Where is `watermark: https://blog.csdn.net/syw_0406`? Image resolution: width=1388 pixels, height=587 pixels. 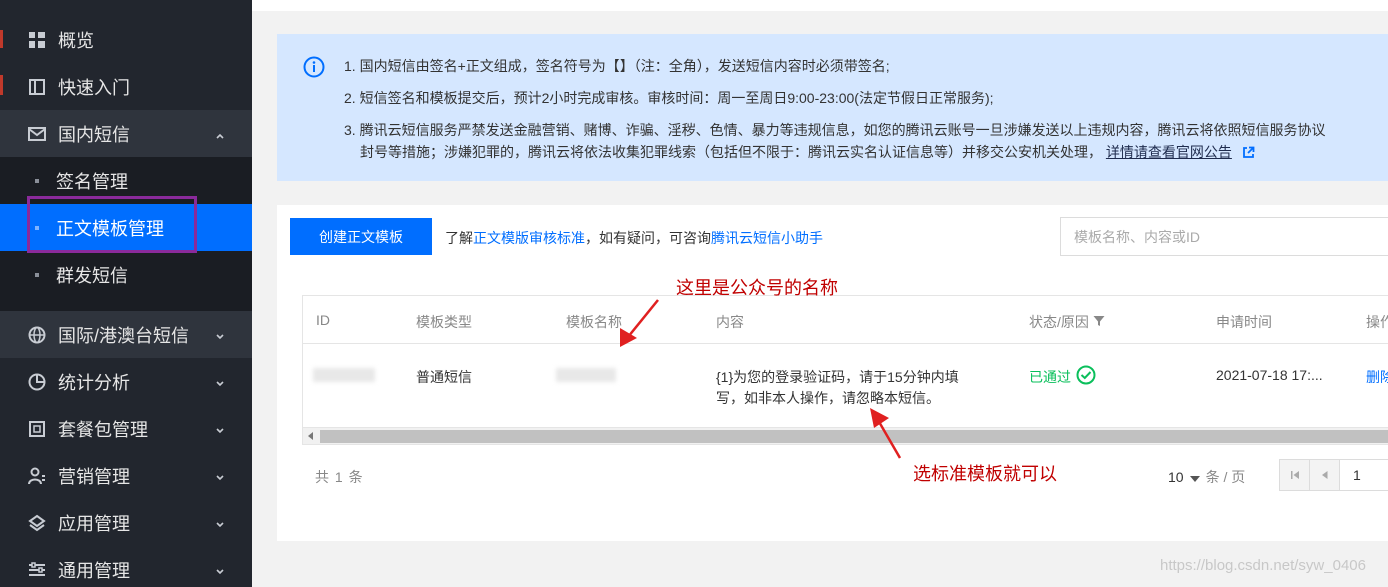
watermark: https://blog.csdn.net/syw_0406 is located at coordinates (1263, 565).